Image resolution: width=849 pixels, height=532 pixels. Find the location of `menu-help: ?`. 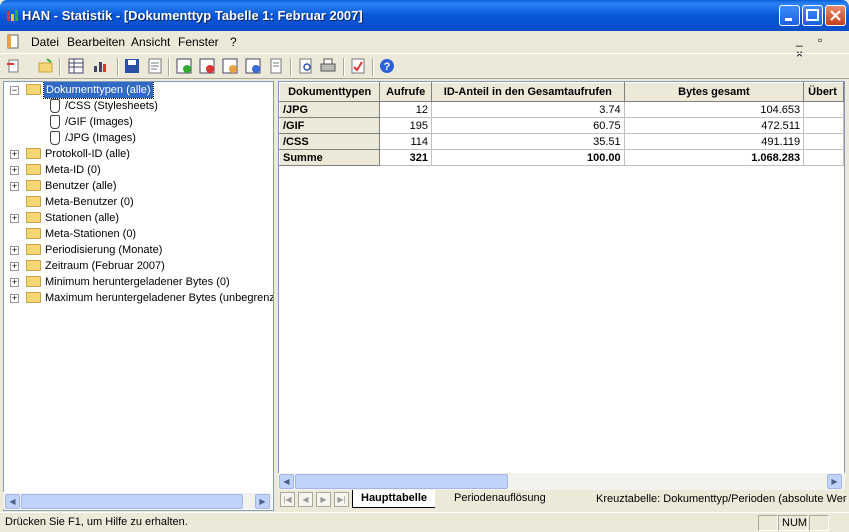

menu-help: ? is located at coordinates (233, 42).